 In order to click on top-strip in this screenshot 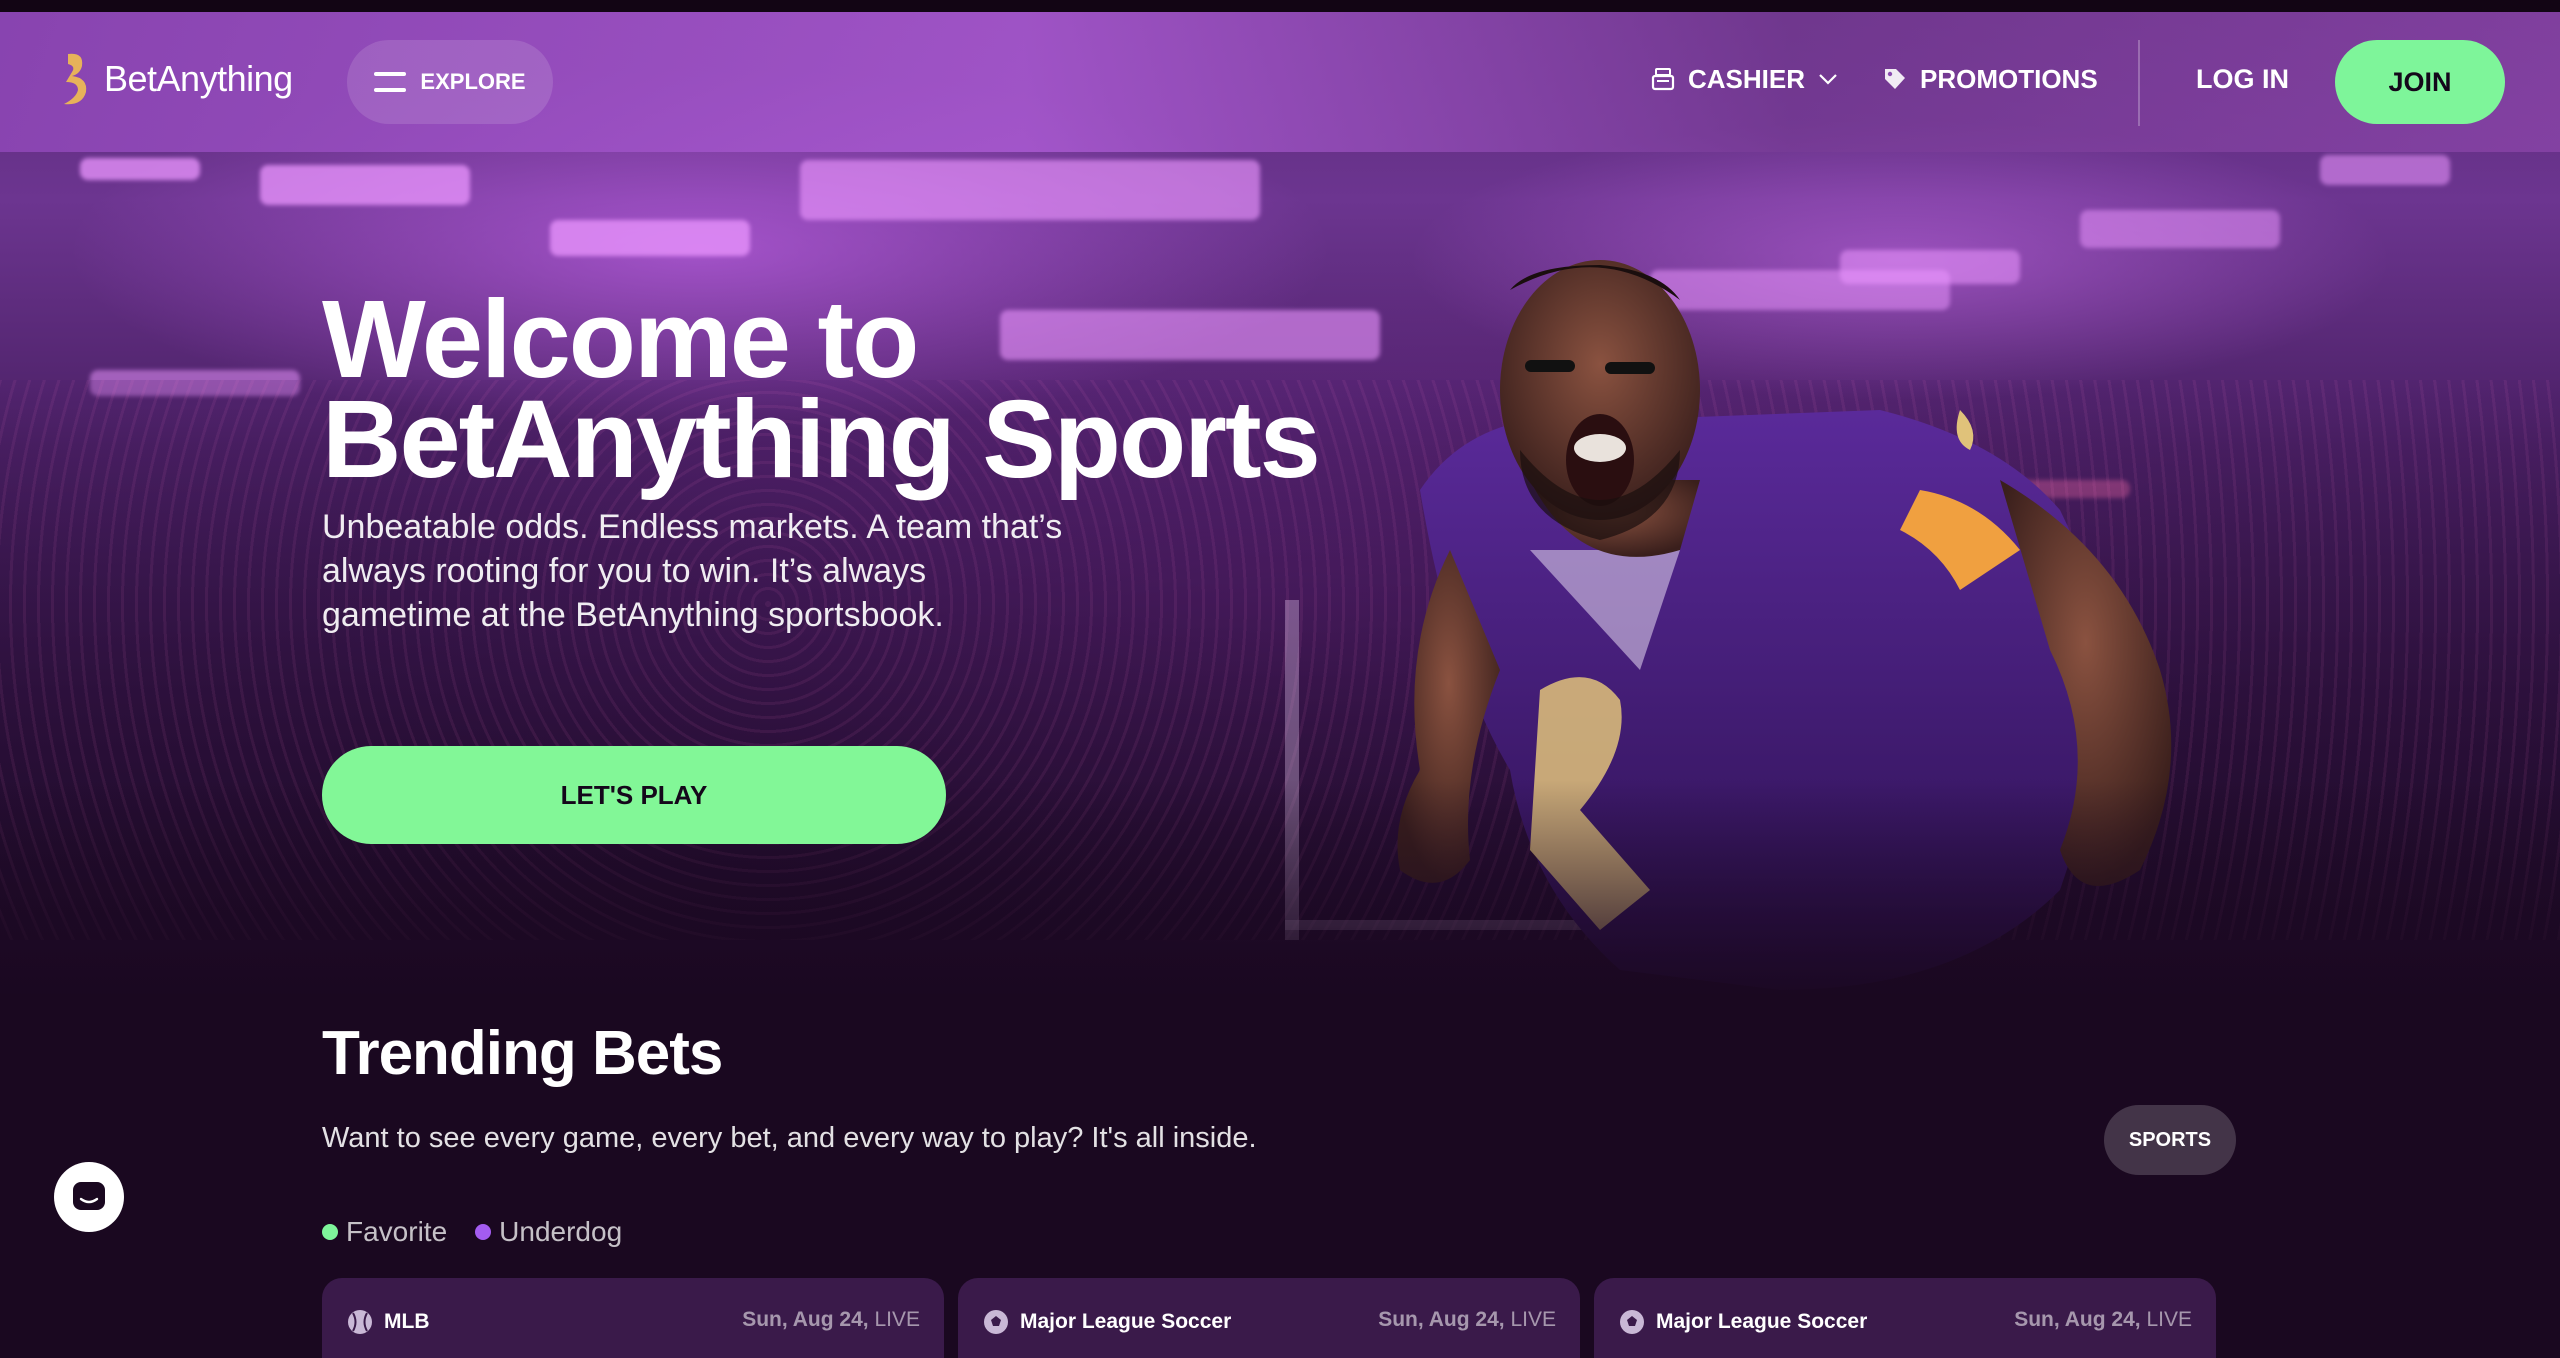, I will do `click(1280, 6)`.